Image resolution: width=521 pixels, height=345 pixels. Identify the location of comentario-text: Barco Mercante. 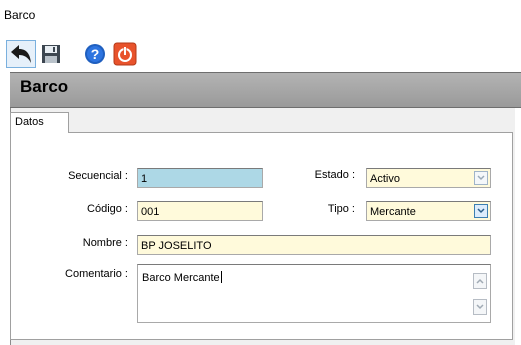
(182, 277).